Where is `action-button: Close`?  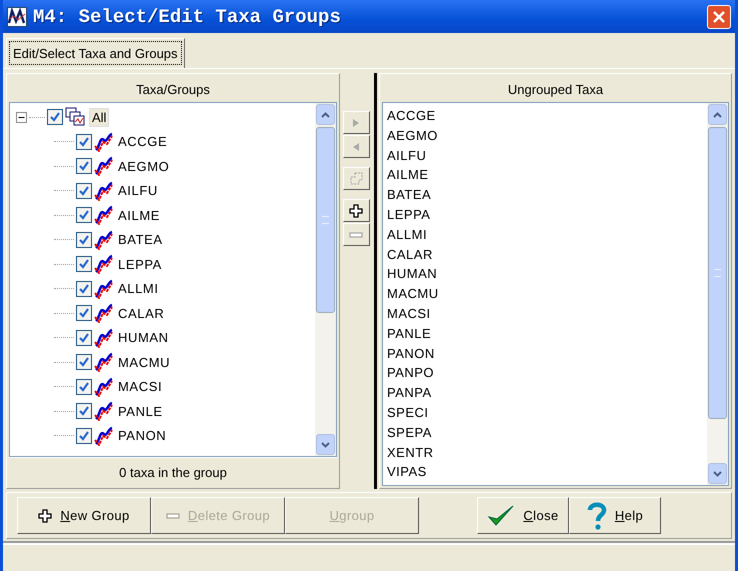
action-button: Close is located at coordinates (523, 515).